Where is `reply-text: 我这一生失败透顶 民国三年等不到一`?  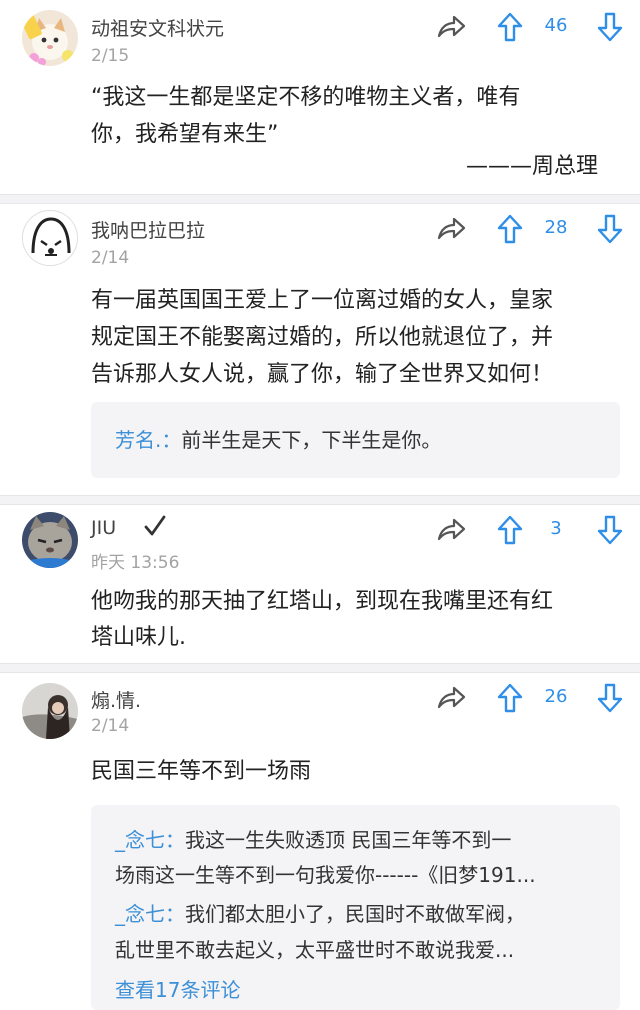 reply-text: 我这一生失败透顶 民国三年等不到一 is located at coordinates (348, 840).